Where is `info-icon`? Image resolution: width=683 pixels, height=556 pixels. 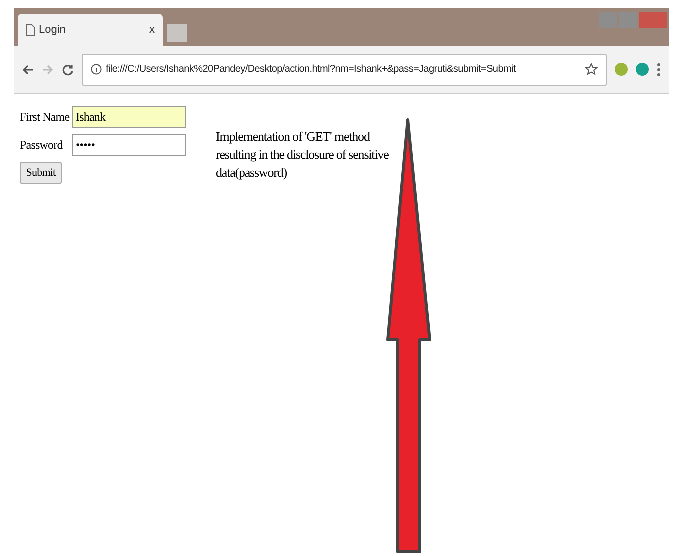
info-icon is located at coordinates (96, 69).